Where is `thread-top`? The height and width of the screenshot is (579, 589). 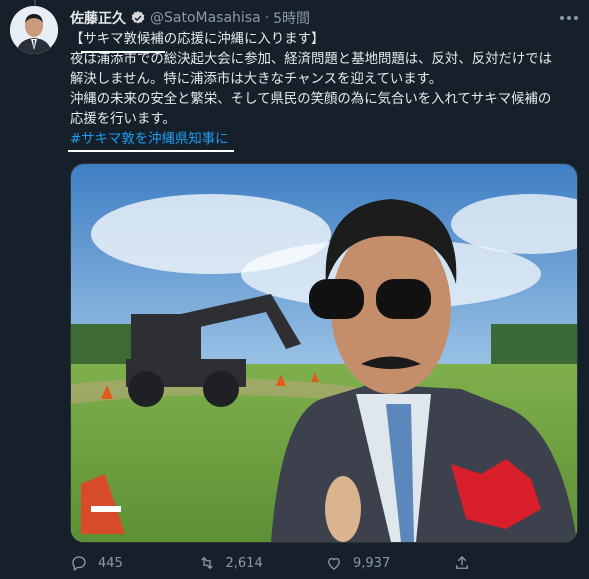 thread-top is located at coordinates (294, 3).